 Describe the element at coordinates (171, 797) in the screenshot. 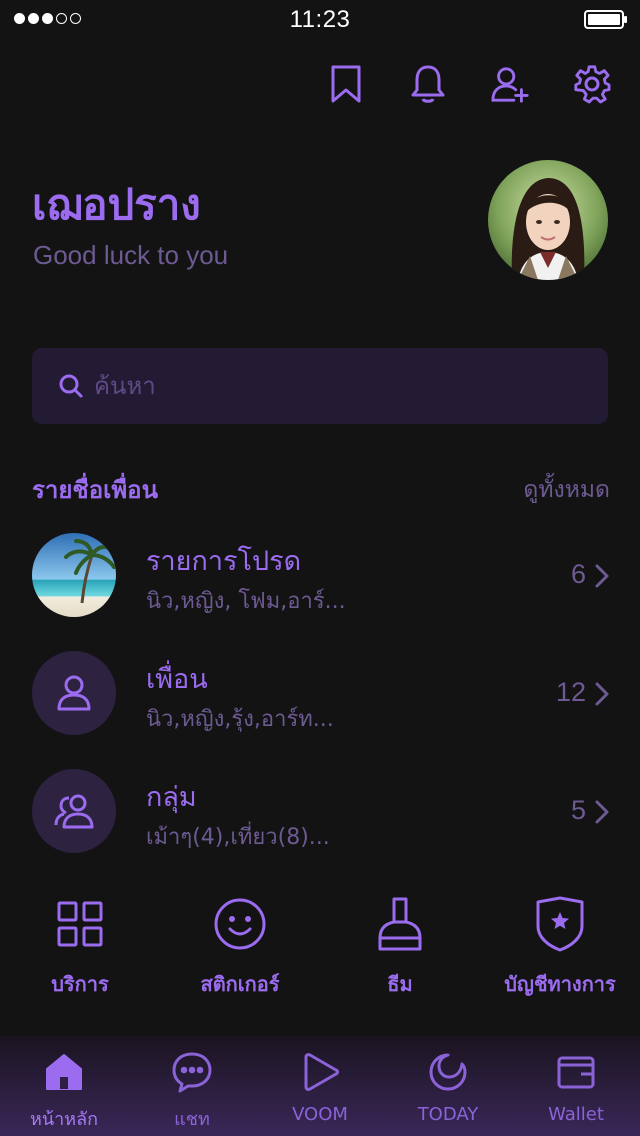

I see `list-item-title: กลุ่ม` at that location.